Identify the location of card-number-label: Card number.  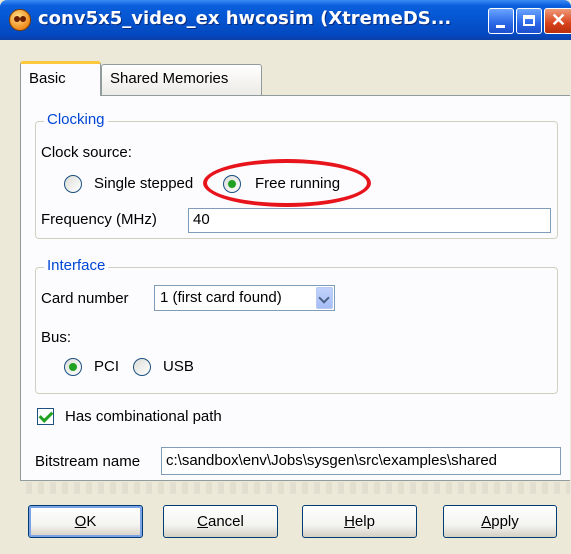
(85, 298).